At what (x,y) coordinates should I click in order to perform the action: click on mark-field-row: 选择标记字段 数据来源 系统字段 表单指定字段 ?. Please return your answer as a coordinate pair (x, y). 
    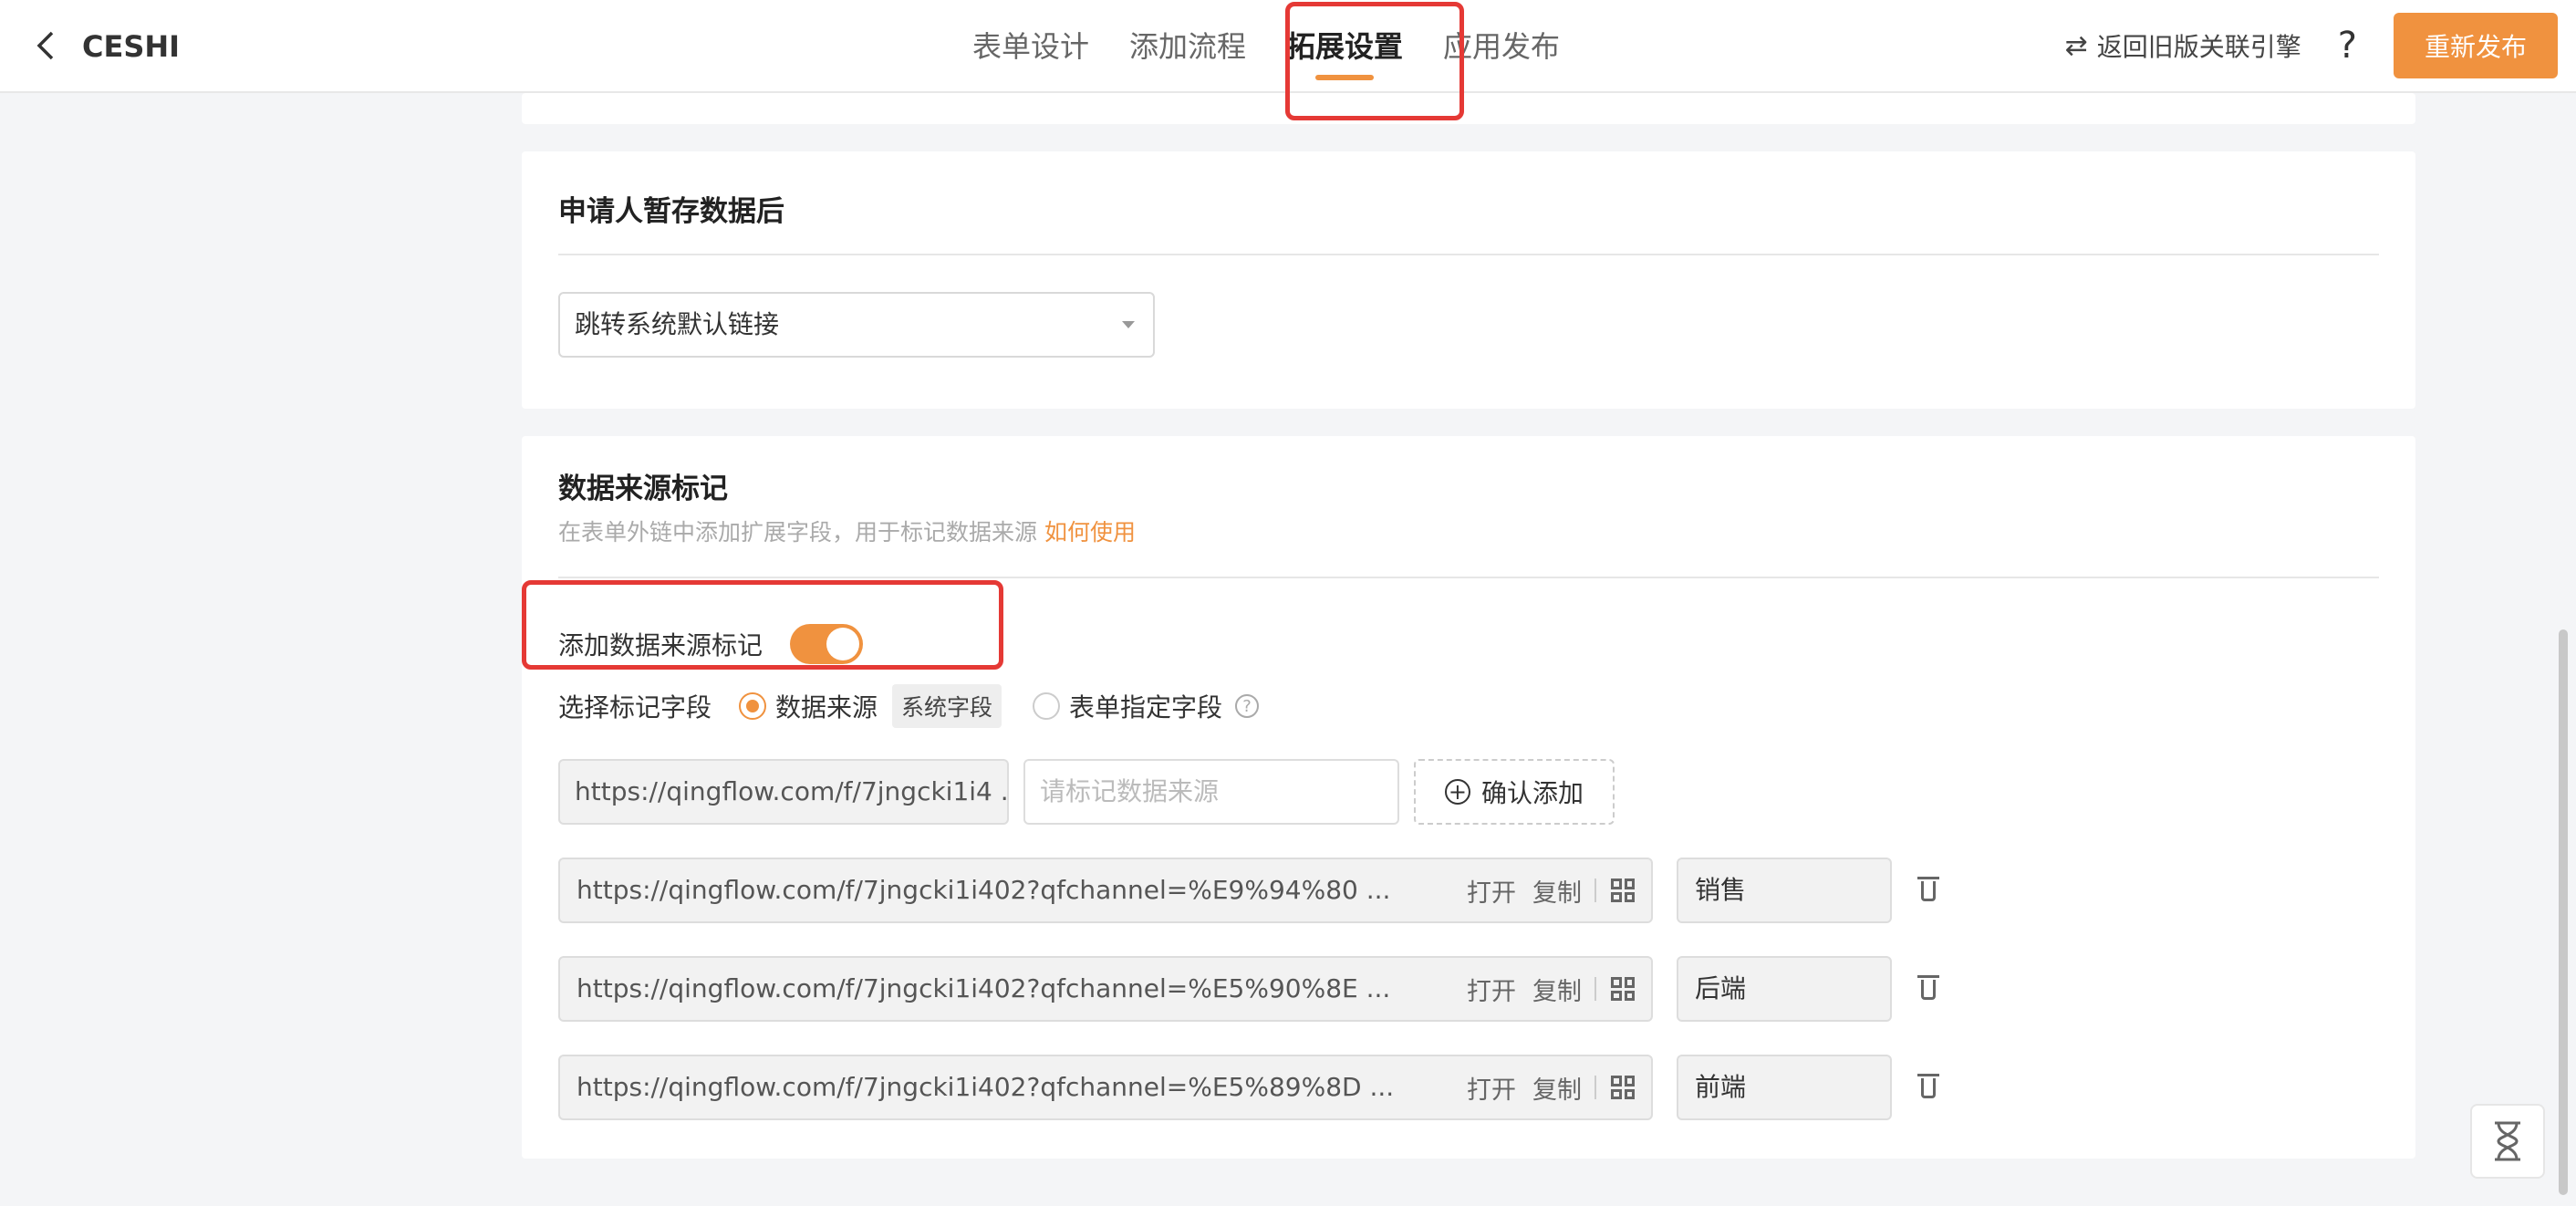
    Looking at the image, I should click on (909, 706).